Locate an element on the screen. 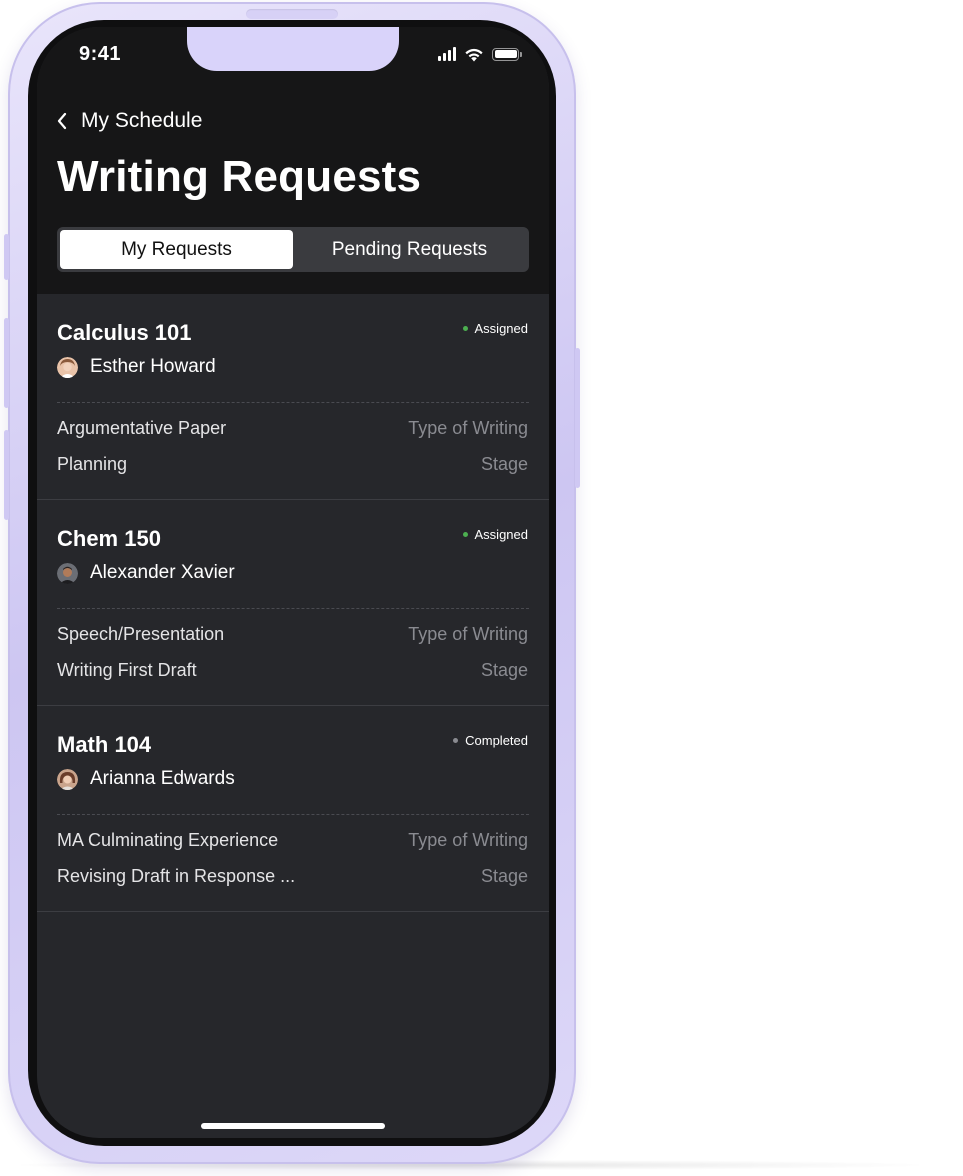  power-button is located at coordinates (577, 418).